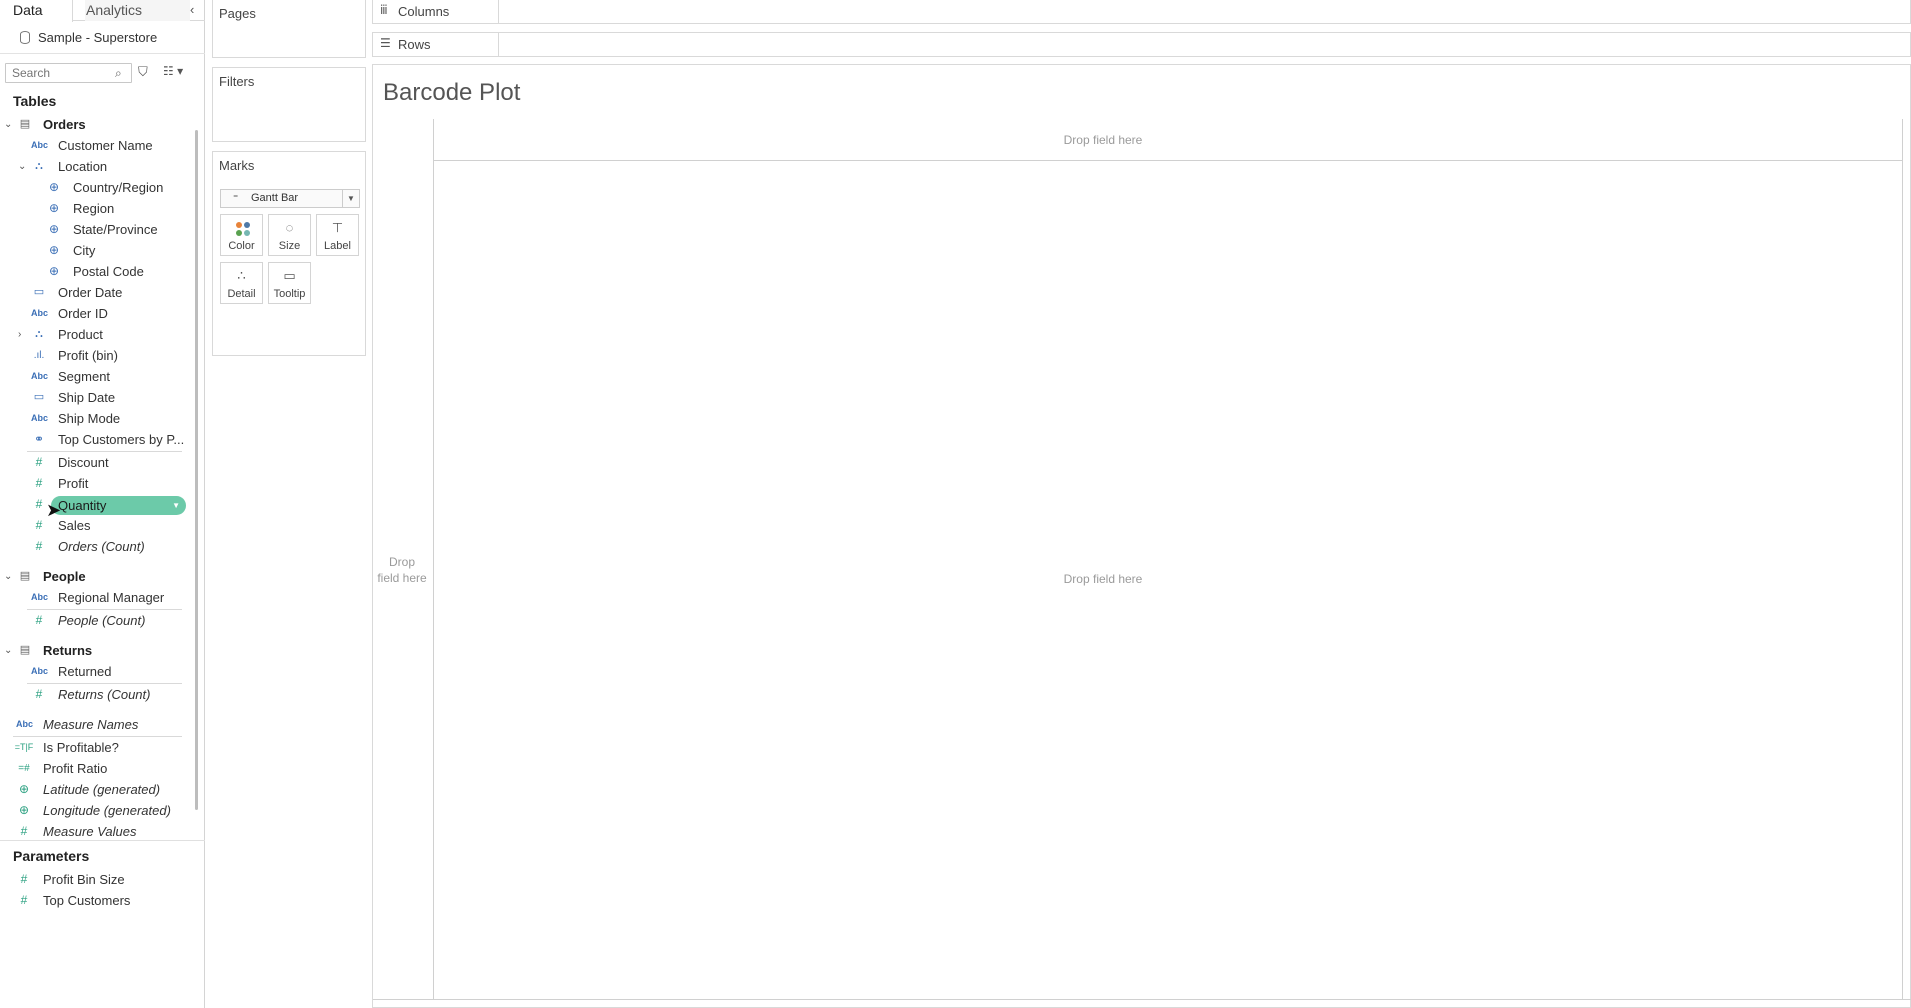  Describe the element at coordinates (289, 104) in the screenshot. I see `filters-card: Filters` at that location.